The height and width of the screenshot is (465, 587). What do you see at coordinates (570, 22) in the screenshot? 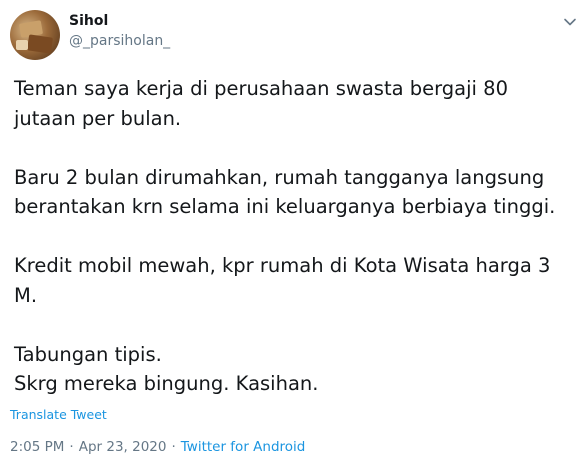
I see `chevron-down-icon` at bounding box center [570, 22].